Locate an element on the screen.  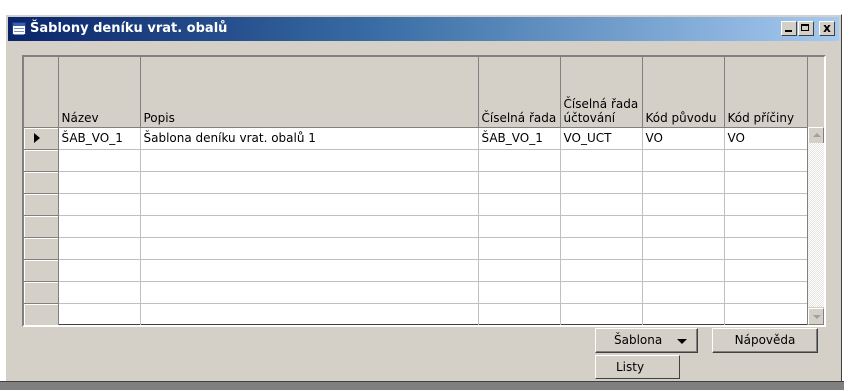
column-header-nazev: Název is located at coordinates (99, 92).